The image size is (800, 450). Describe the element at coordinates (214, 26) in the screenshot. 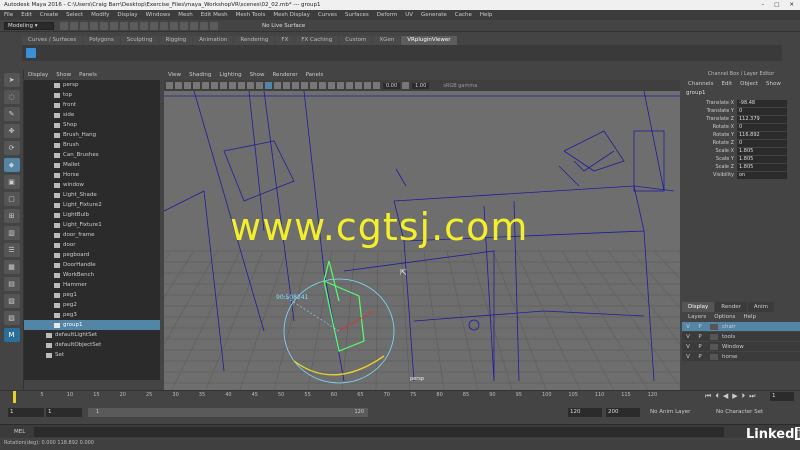

I see `render-settings-icon` at that location.